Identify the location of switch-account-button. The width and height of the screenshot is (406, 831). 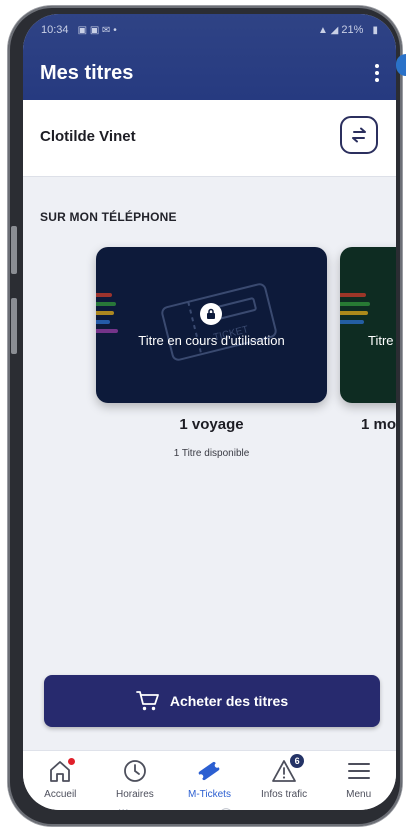
(359, 135).